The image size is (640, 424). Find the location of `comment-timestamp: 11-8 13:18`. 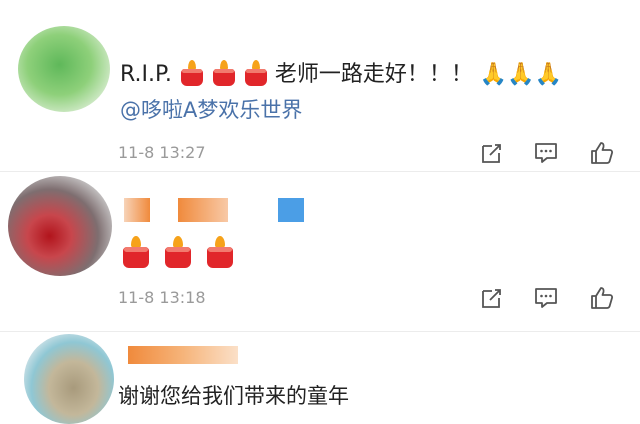

comment-timestamp: 11-8 13:18 is located at coordinates (162, 297).